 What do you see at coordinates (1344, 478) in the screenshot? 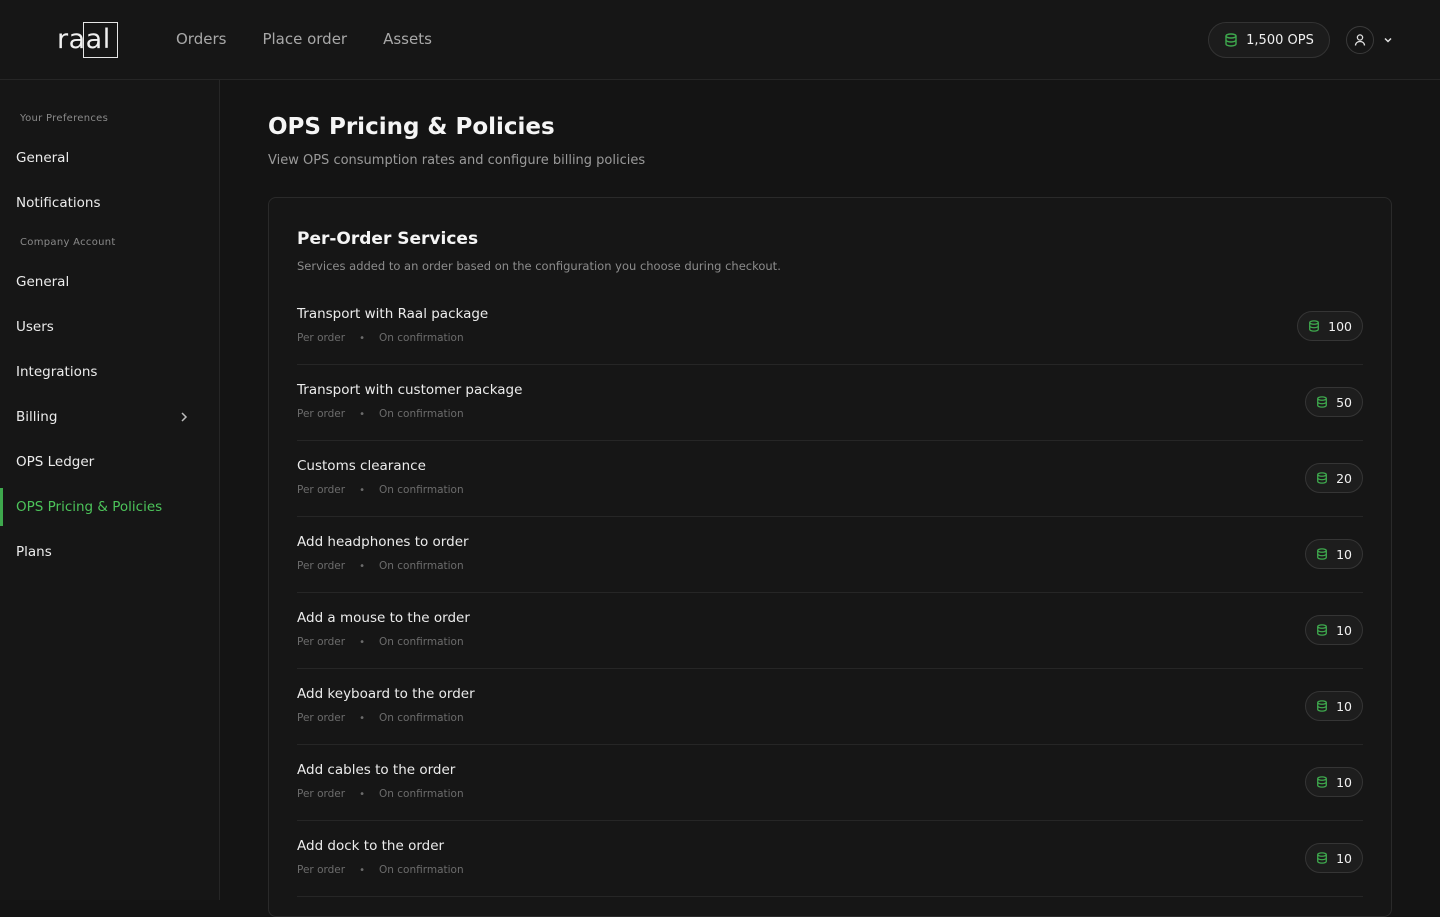
I see `ops-cost-value: 20` at bounding box center [1344, 478].